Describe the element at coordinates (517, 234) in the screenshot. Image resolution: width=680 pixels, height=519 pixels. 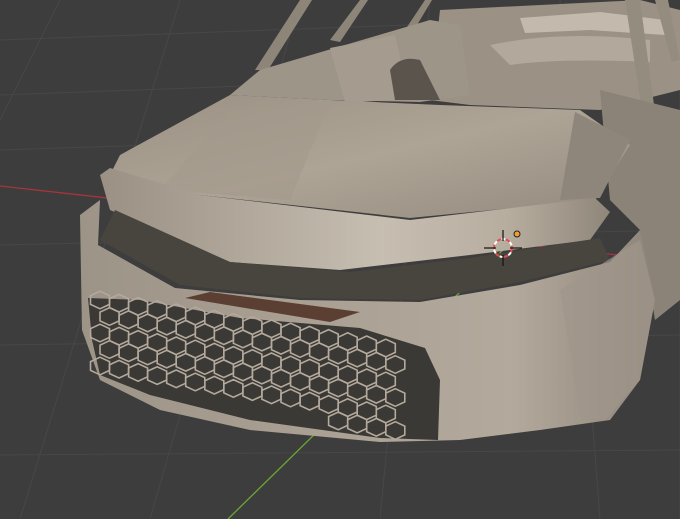
I see `origin-point-icon` at that location.